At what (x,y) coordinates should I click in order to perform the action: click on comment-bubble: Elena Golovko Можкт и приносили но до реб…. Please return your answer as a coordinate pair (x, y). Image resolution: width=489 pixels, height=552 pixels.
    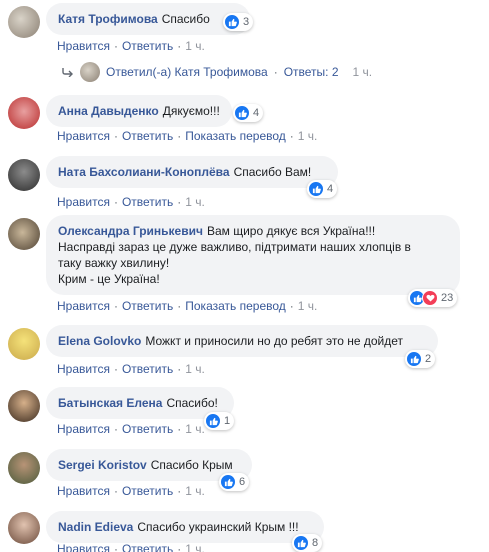
    Looking at the image, I should click on (242, 341).